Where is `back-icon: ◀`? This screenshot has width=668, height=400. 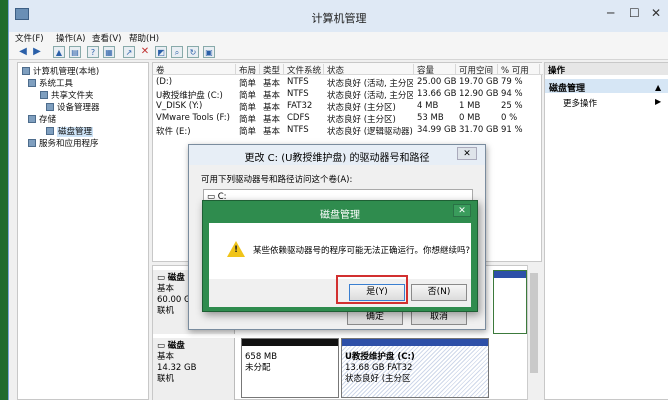 back-icon: ◀ is located at coordinates (23, 52).